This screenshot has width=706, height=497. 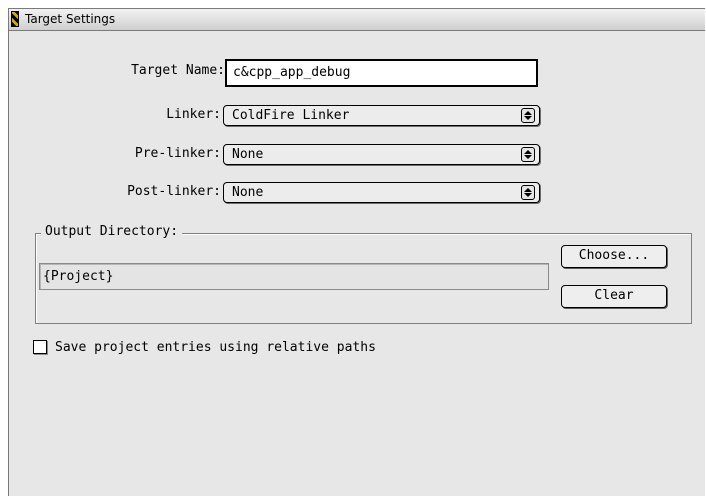 I want to click on linker-popup-value: ColdFire Linker, so click(x=291, y=115).